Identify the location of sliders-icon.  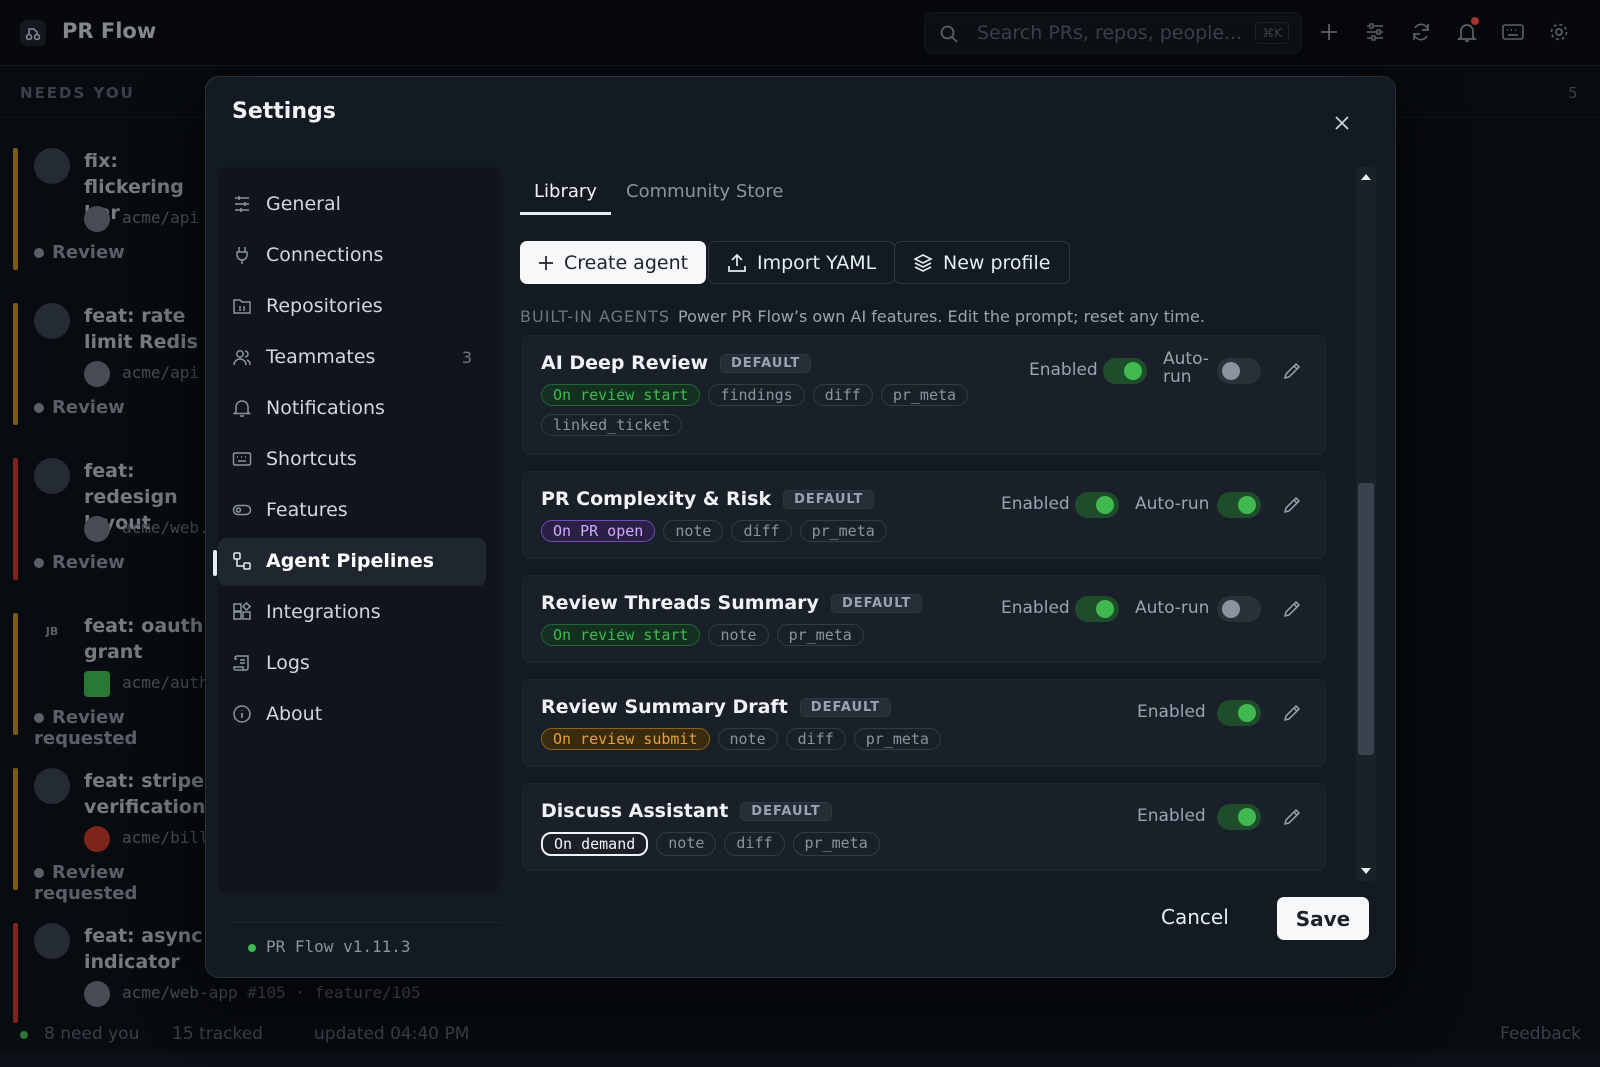
(242, 204).